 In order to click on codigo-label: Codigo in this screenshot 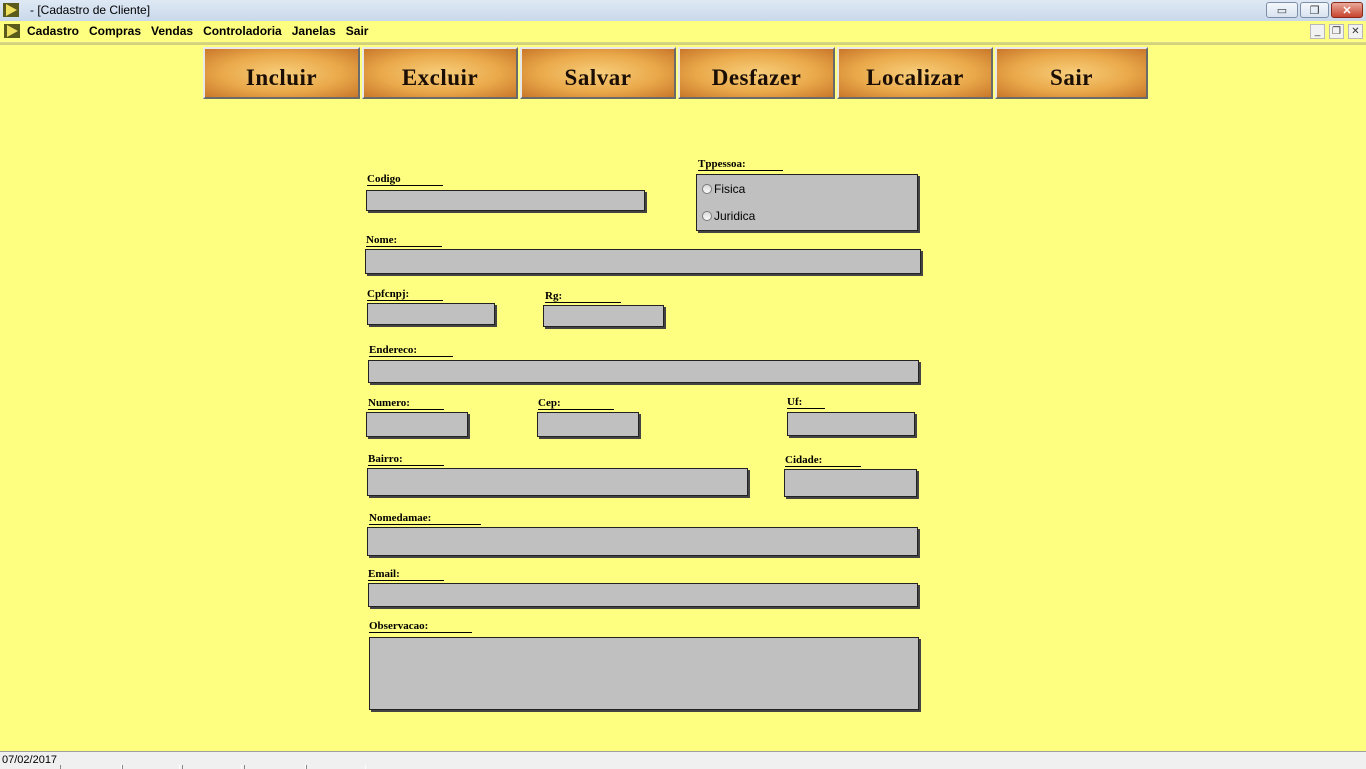, I will do `click(405, 179)`.